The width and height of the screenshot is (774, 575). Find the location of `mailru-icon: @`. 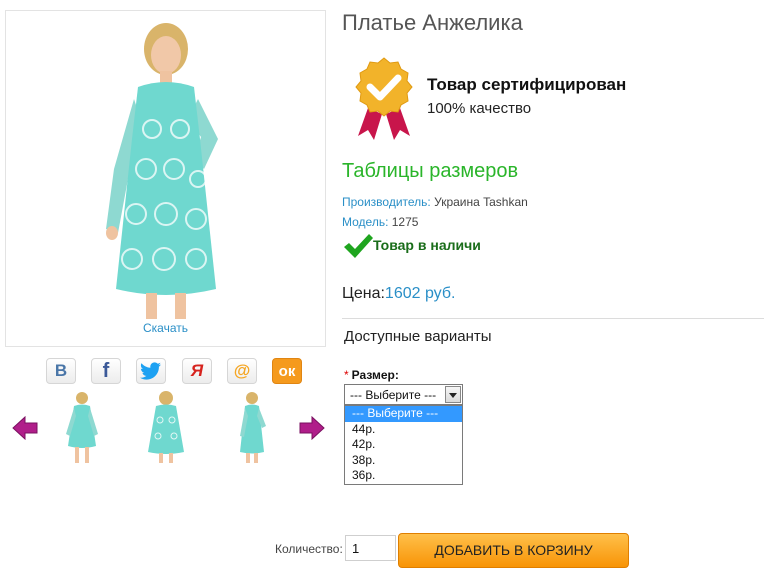

mailru-icon: @ is located at coordinates (242, 370).